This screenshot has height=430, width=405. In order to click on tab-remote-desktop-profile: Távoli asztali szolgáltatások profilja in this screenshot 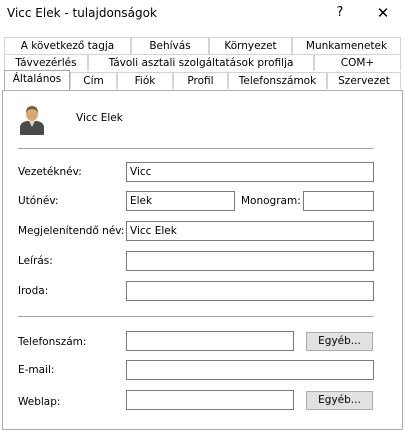, I will do `click(201, 62)`.